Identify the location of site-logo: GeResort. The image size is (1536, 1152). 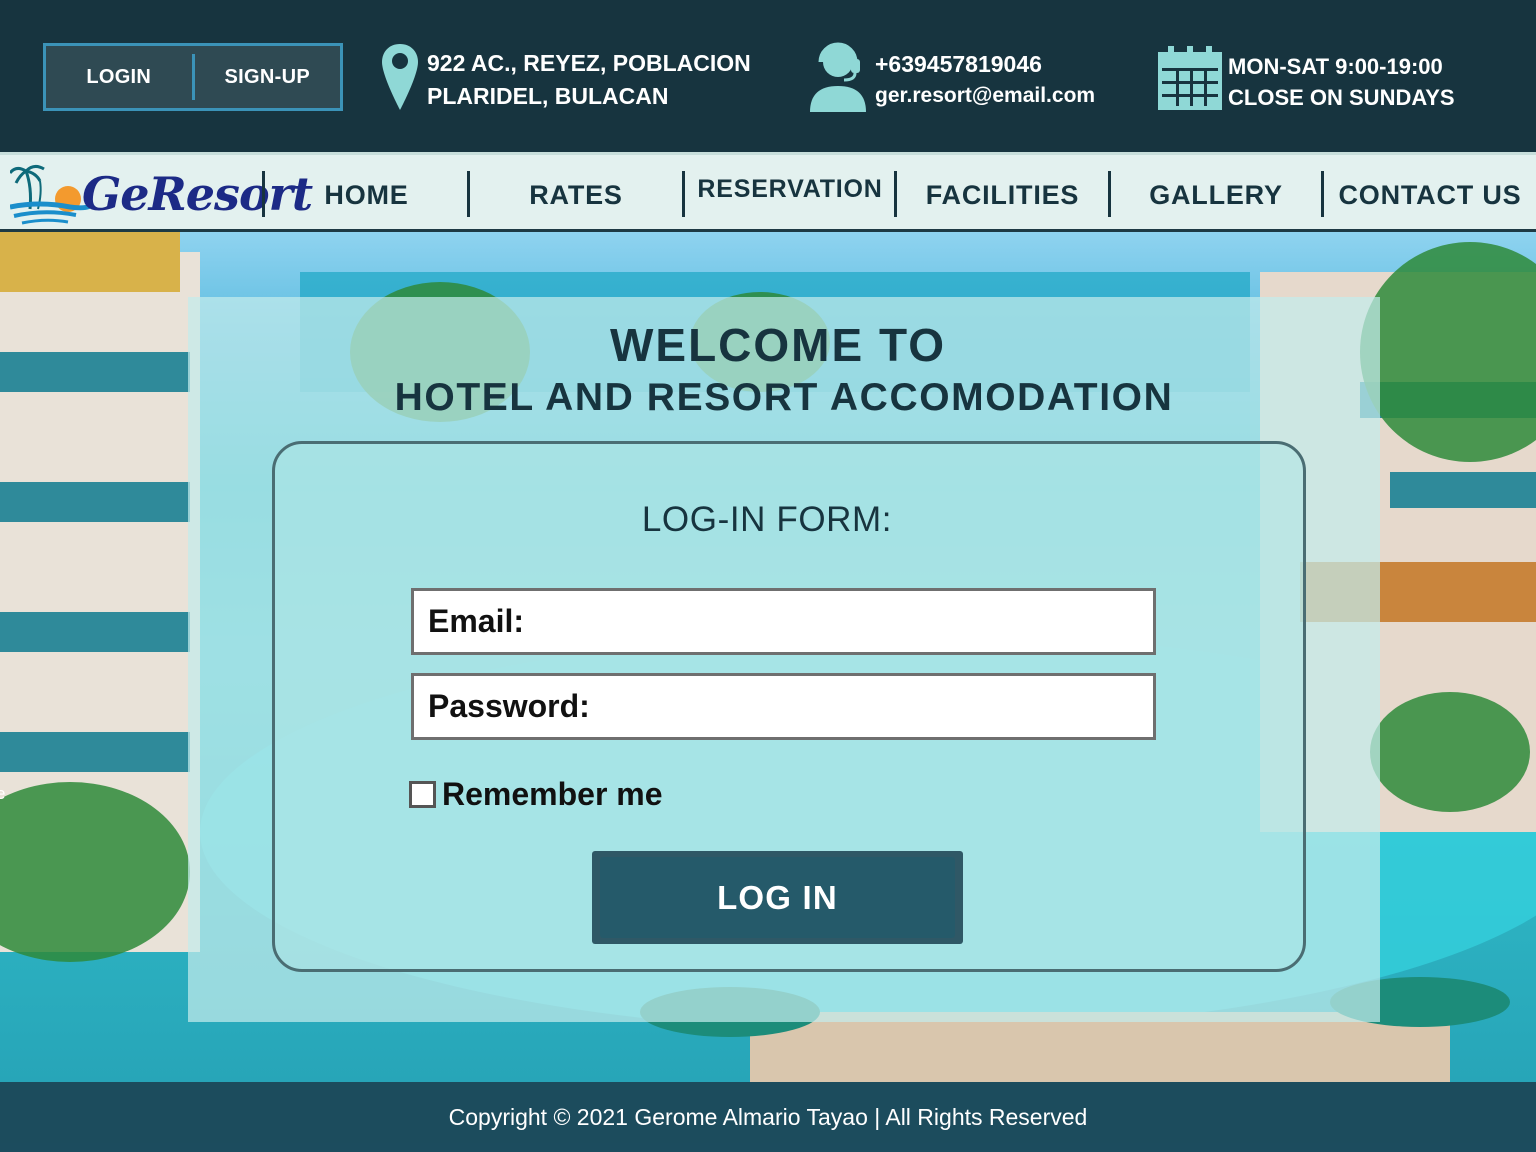
(161, 194).